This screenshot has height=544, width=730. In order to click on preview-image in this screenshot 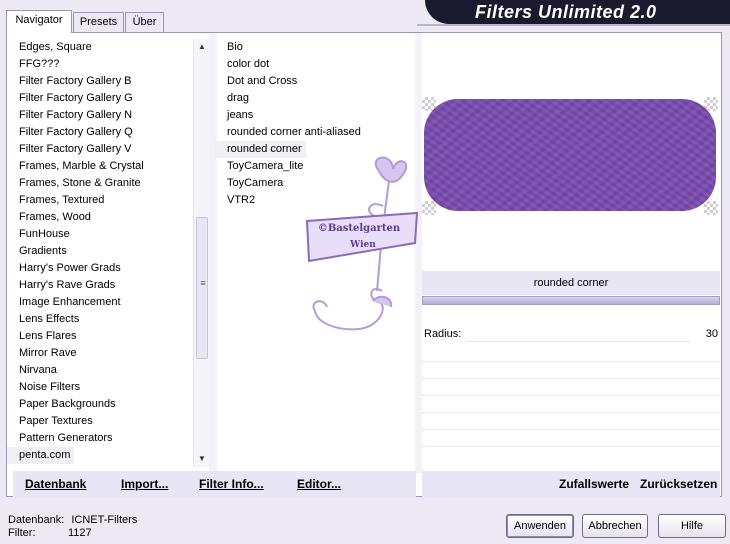, I will do `click(570, 155)`.